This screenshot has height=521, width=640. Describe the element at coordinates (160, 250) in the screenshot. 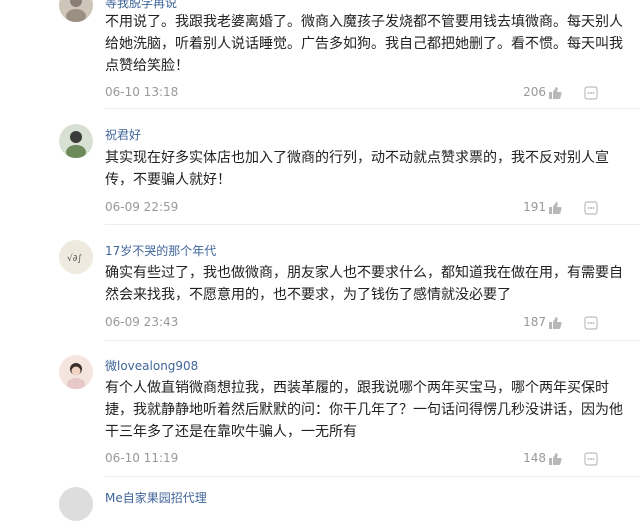

I see `comment-username: 17岁不哭的那个年代` at that location.